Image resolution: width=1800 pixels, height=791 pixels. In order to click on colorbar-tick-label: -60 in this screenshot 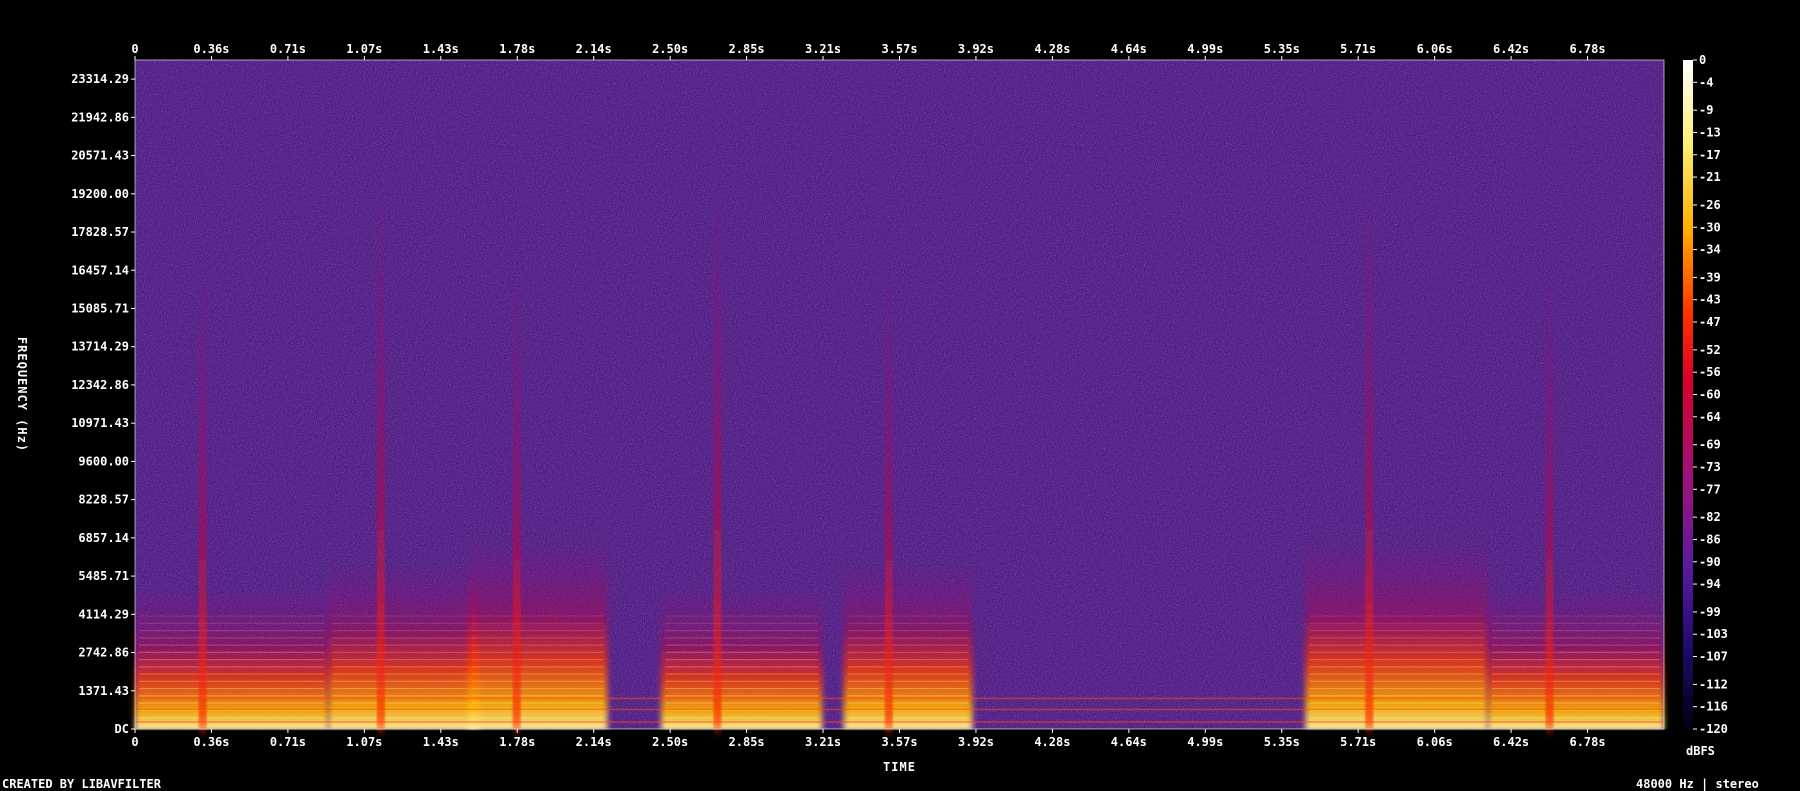, I will do `click(1710, 395)`.